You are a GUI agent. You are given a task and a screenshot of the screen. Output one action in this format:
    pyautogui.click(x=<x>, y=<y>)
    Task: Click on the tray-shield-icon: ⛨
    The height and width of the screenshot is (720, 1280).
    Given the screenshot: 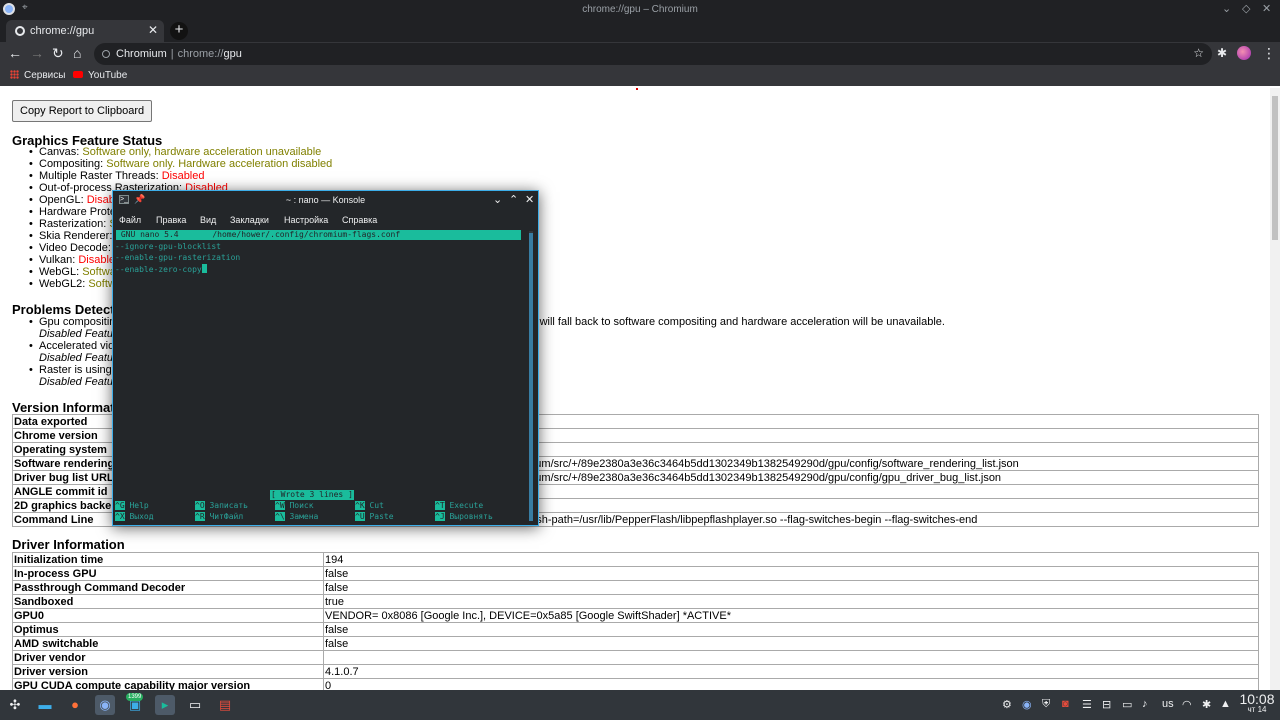 What is the action you would take?
    pyautogui.click(x=1046, y=704)
    